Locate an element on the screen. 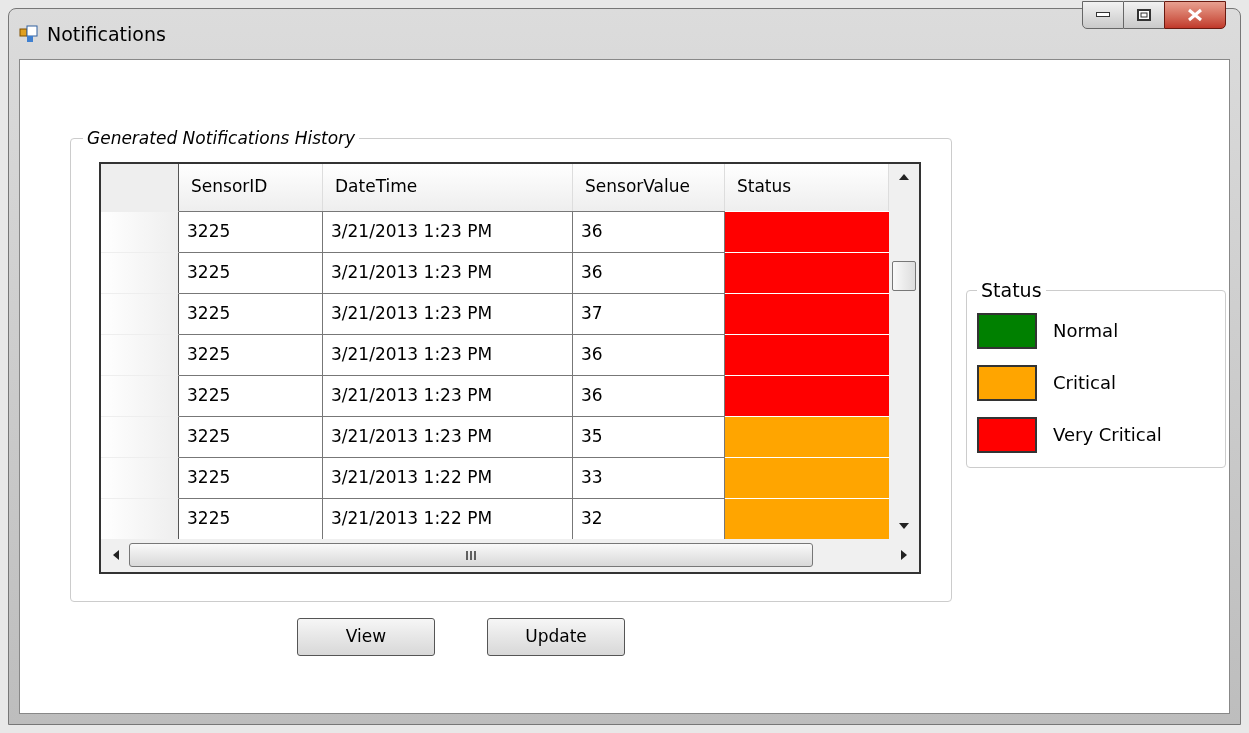  close-button is located at coordinates (1195, 15).